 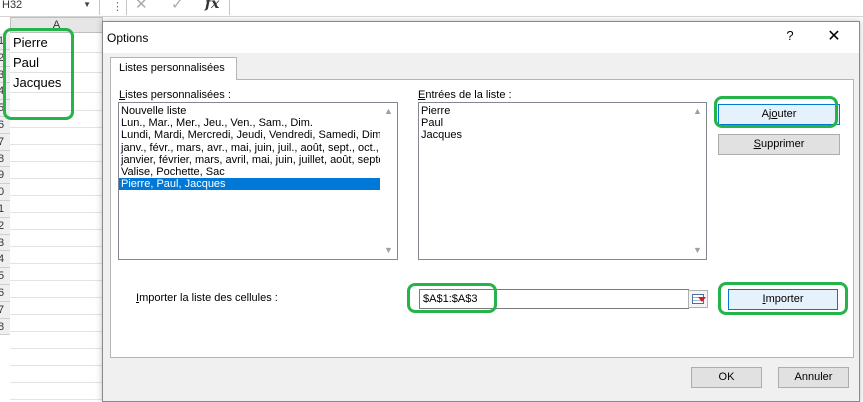 I want to click on delete-button: Supprimer, so click(x=779, y=144).